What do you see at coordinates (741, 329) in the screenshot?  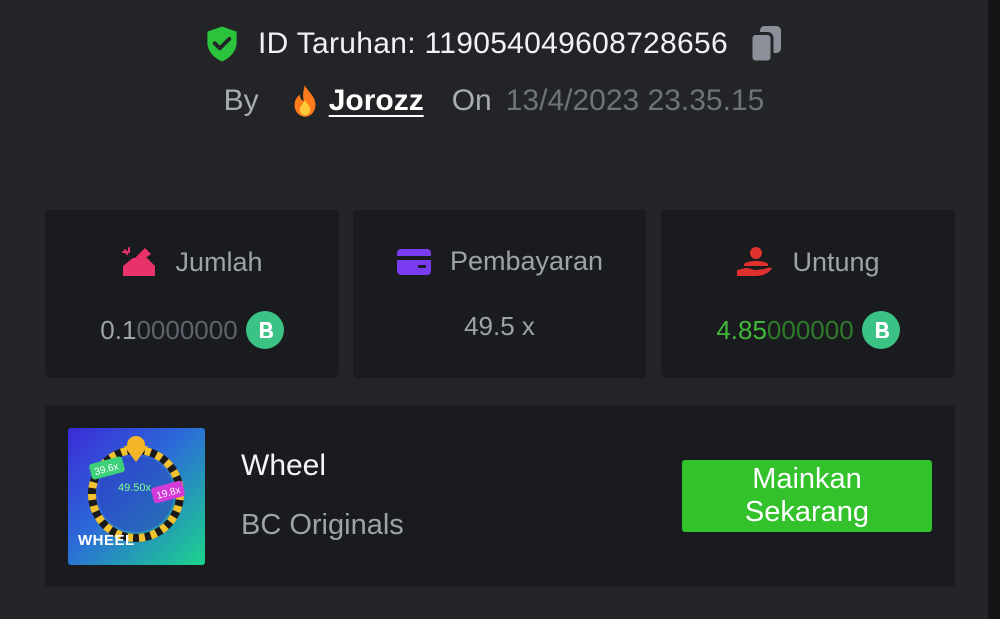 I see `stat-profit-value: 4.85` at bounding box center [741, 329].